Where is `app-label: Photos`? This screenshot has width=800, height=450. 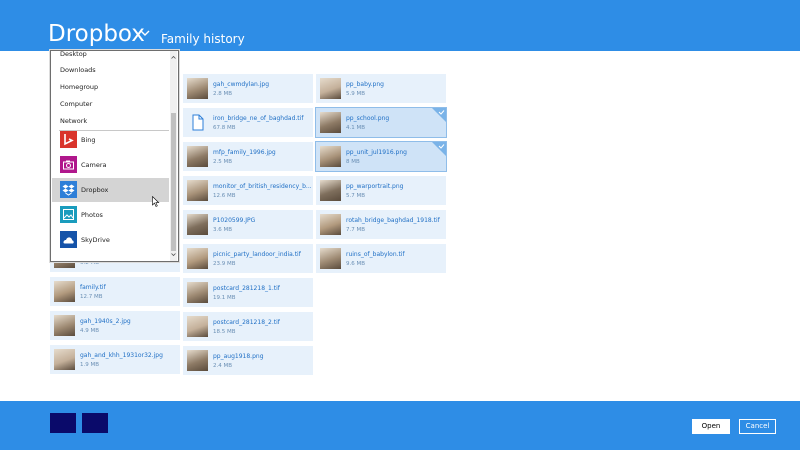 app-label: Photos is located at coordinates (92, 215).